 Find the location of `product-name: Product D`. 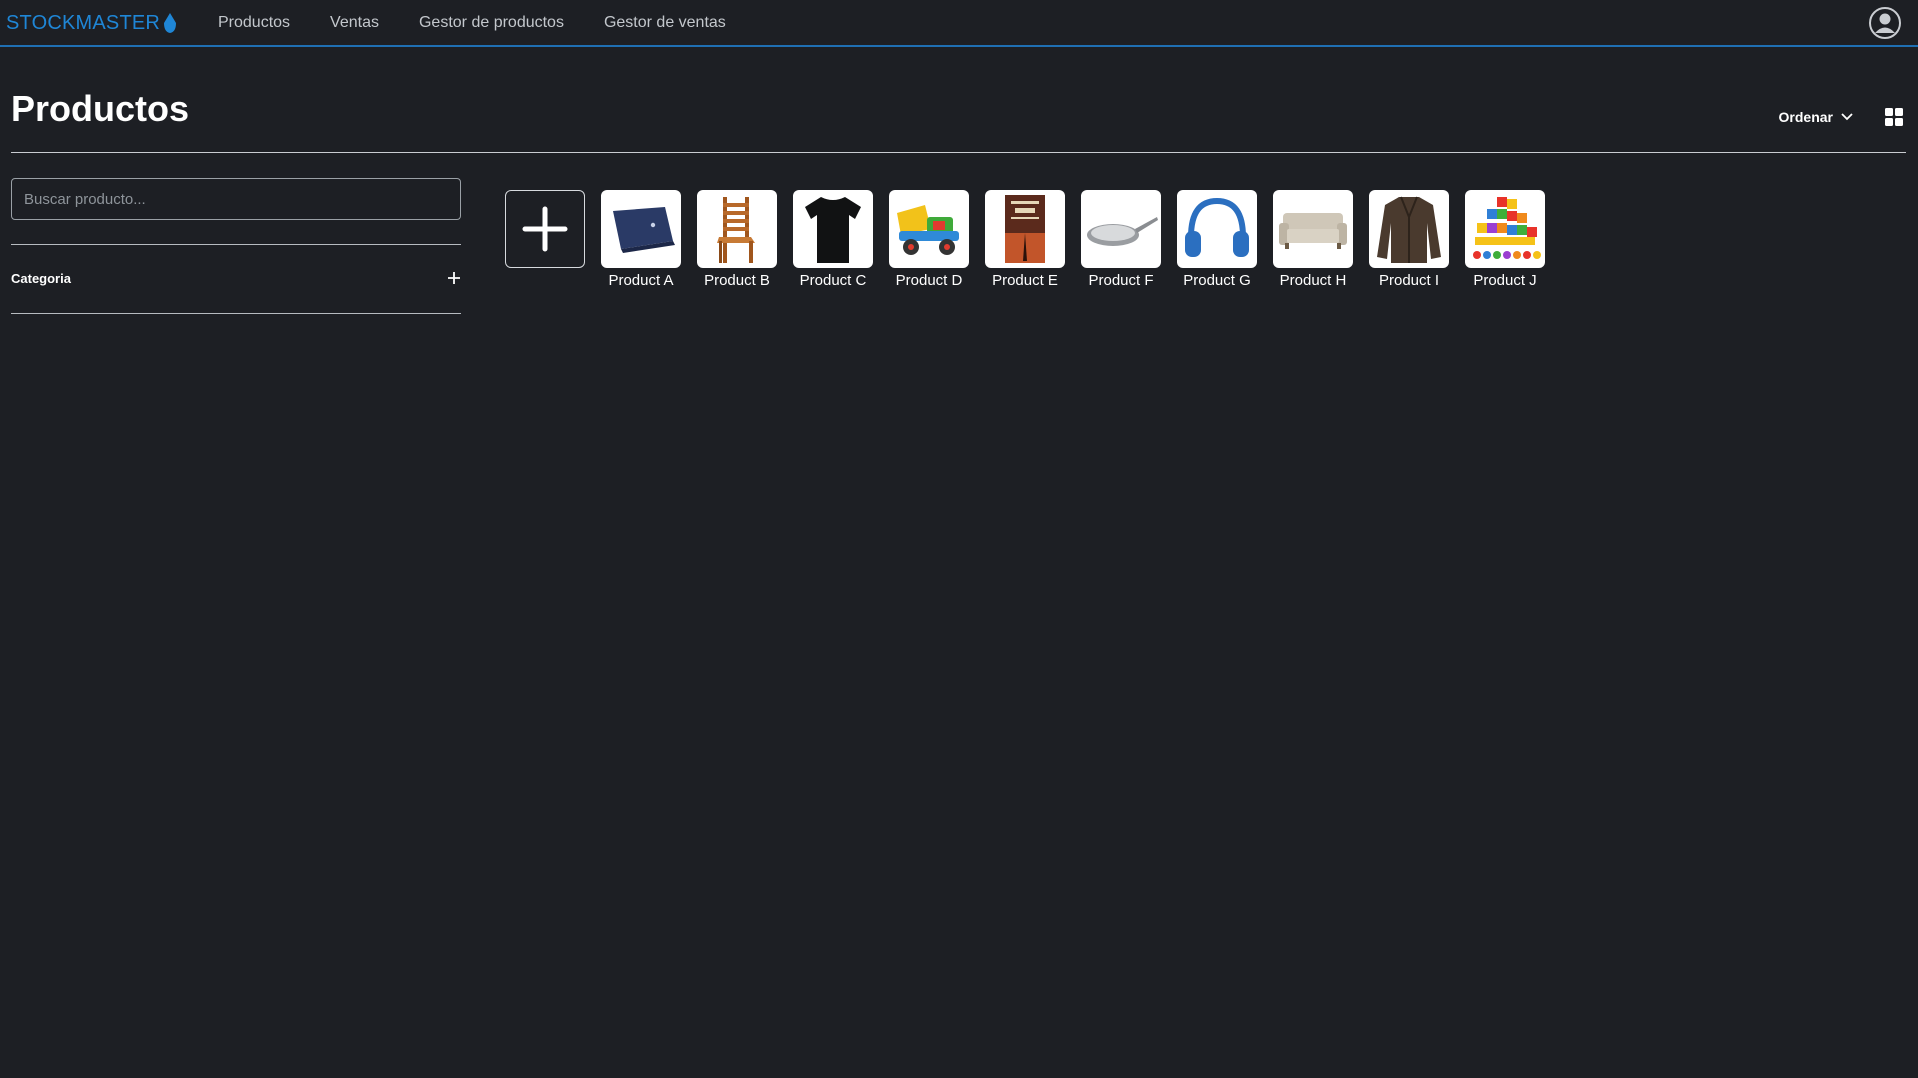

product-name: Product D is located at coordinates (929, 280).